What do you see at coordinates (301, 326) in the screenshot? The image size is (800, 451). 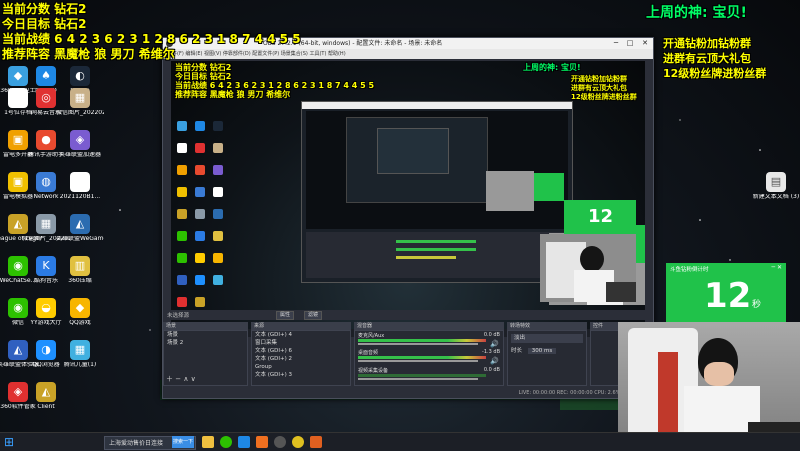 I see `sources-dock-title: 来源` at bounding box center [301, 326].